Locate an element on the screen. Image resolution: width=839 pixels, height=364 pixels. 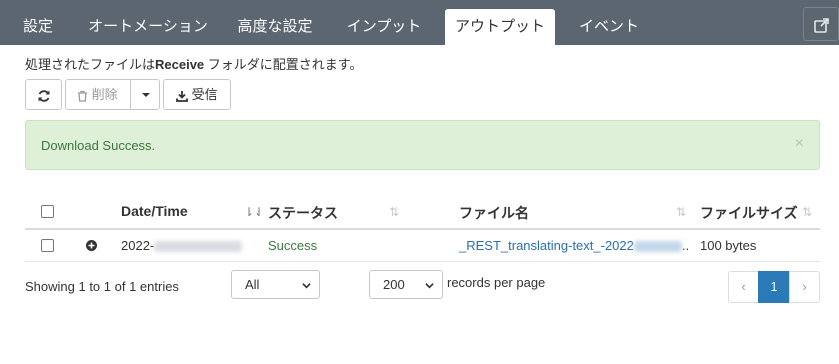
filter-select: All is located at coordinates (275, 284).